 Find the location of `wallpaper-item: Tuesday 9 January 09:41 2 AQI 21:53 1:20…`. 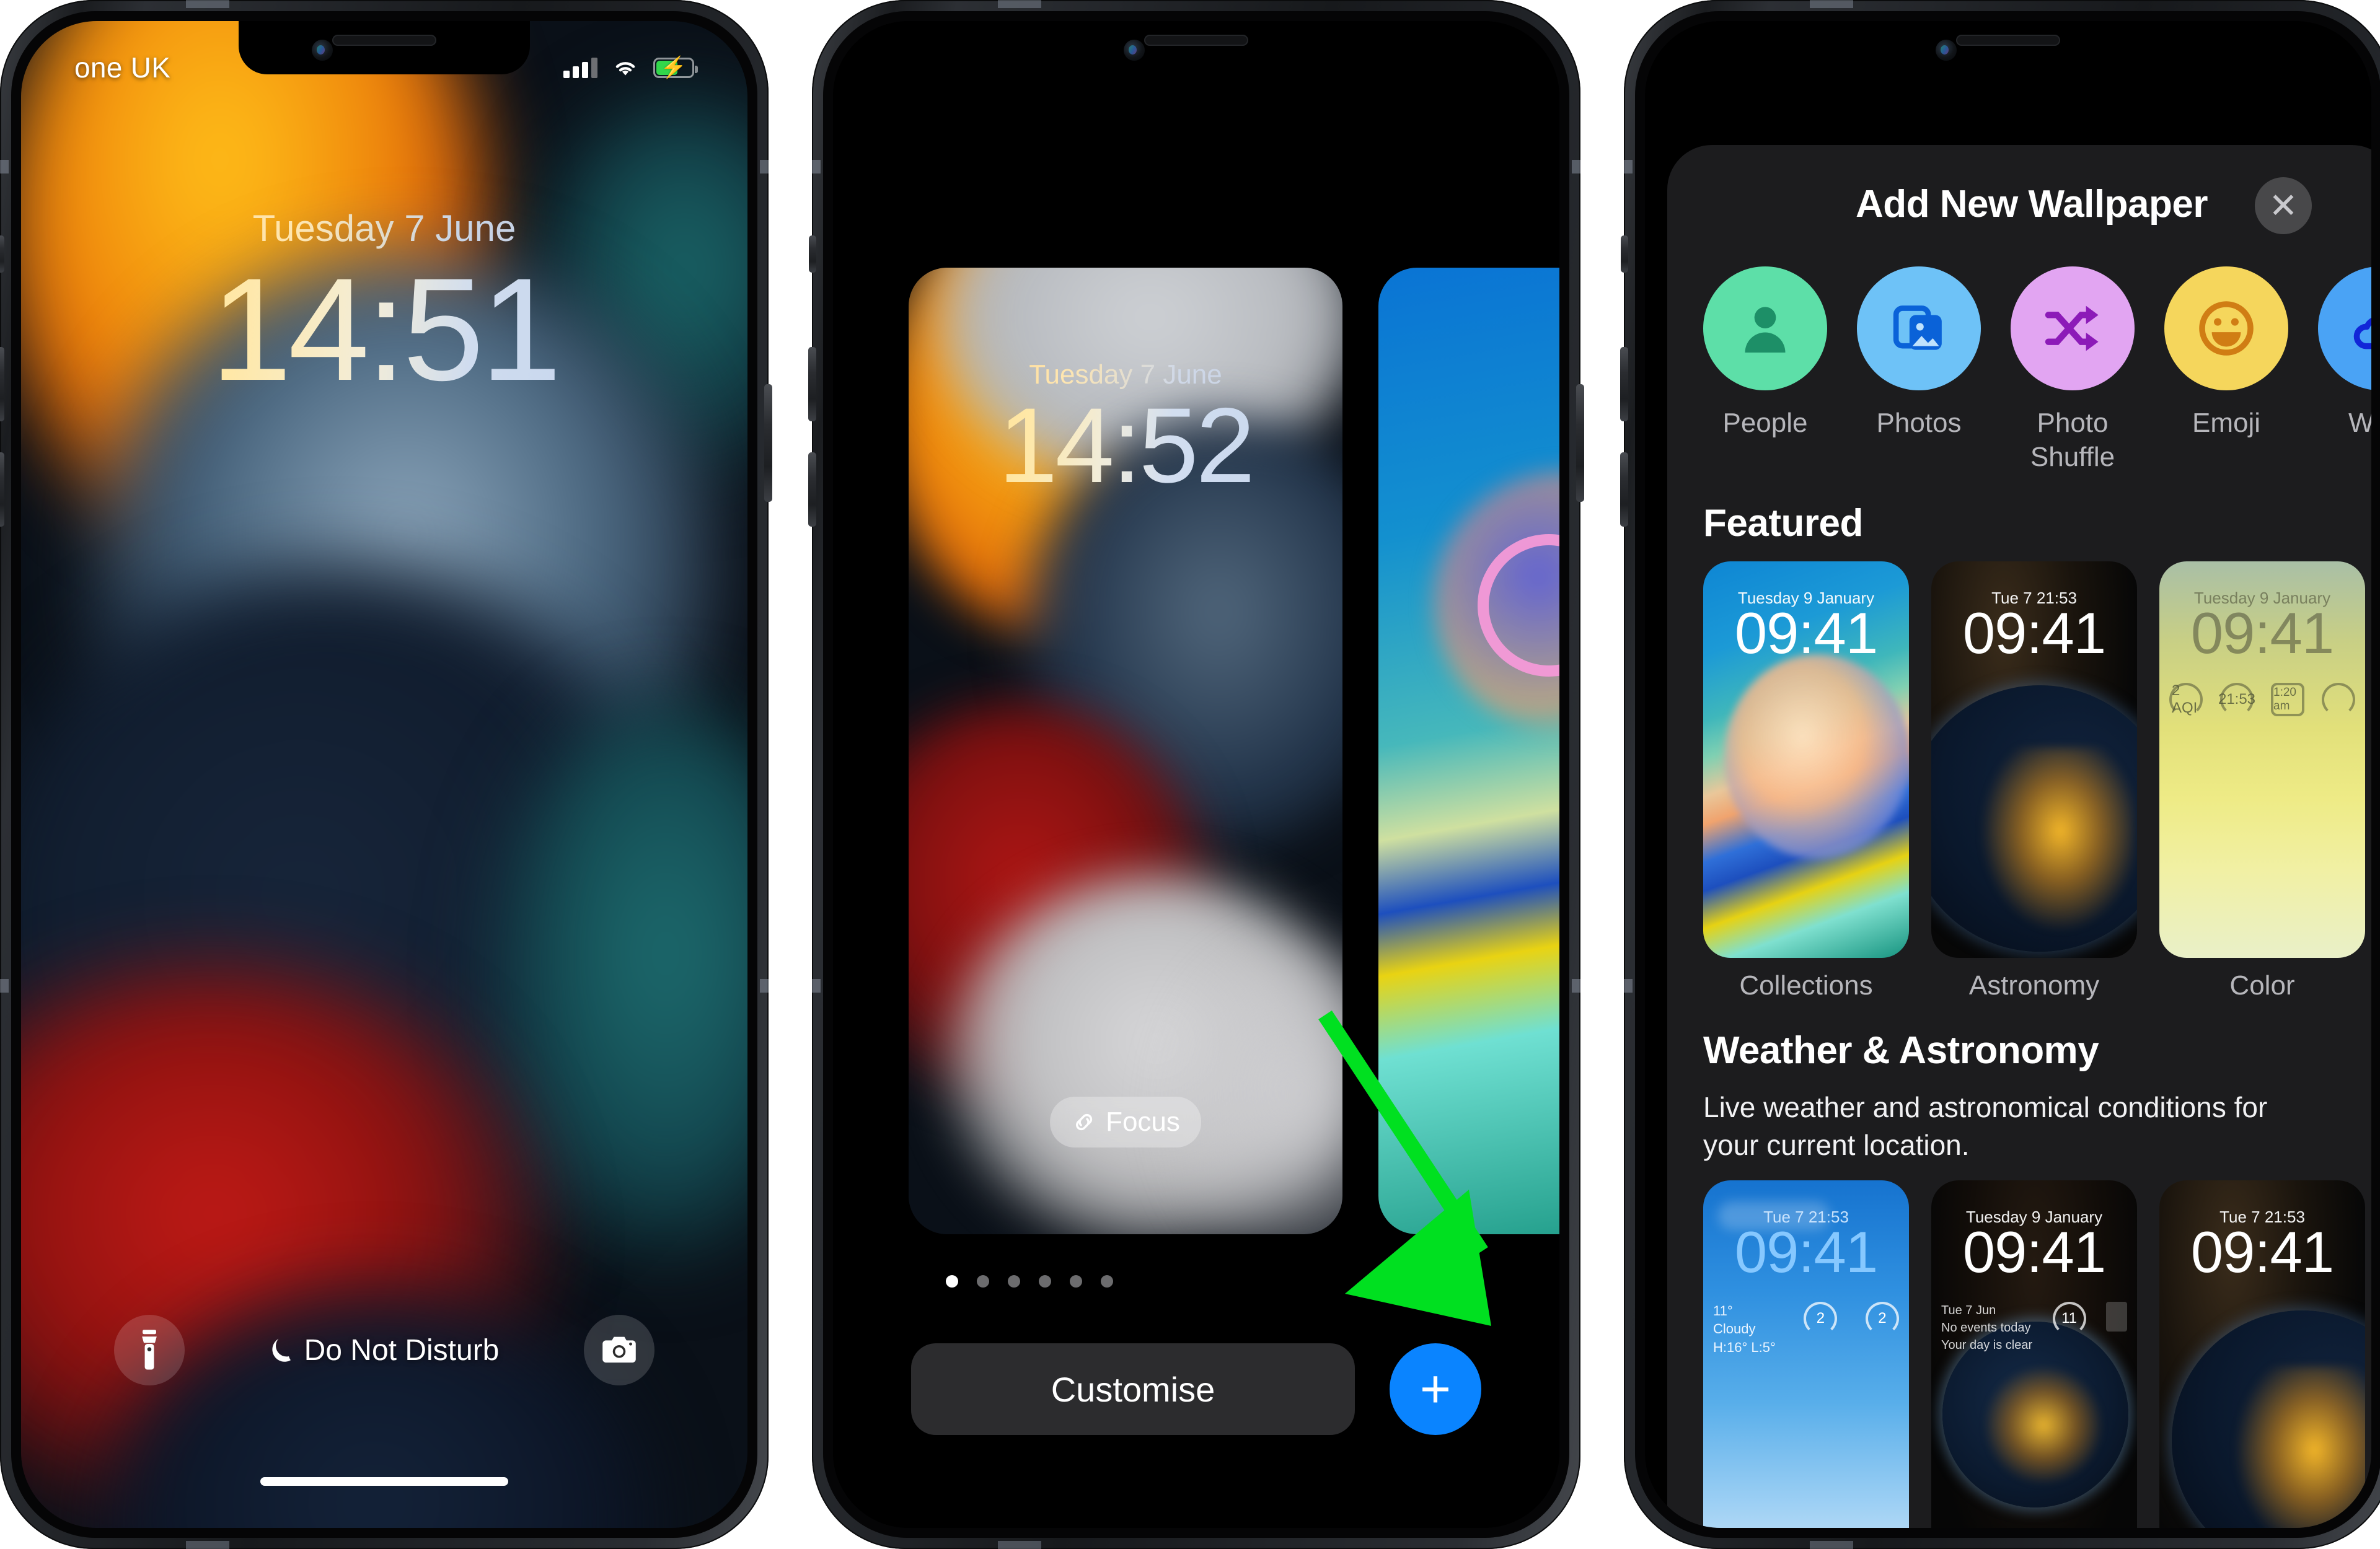

wallpaper-item: Tuesday 9 January 09:41 2 AQI 21:53 1:20… is located at coordinates (2262, 781).